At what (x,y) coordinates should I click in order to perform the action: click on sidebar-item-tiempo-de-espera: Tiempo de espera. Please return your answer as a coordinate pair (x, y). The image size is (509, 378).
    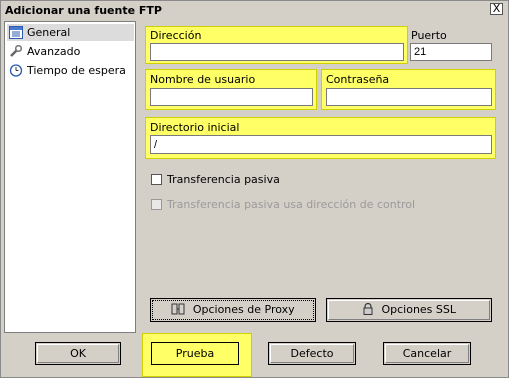
    Looking at the image, I should click on (70, 70).